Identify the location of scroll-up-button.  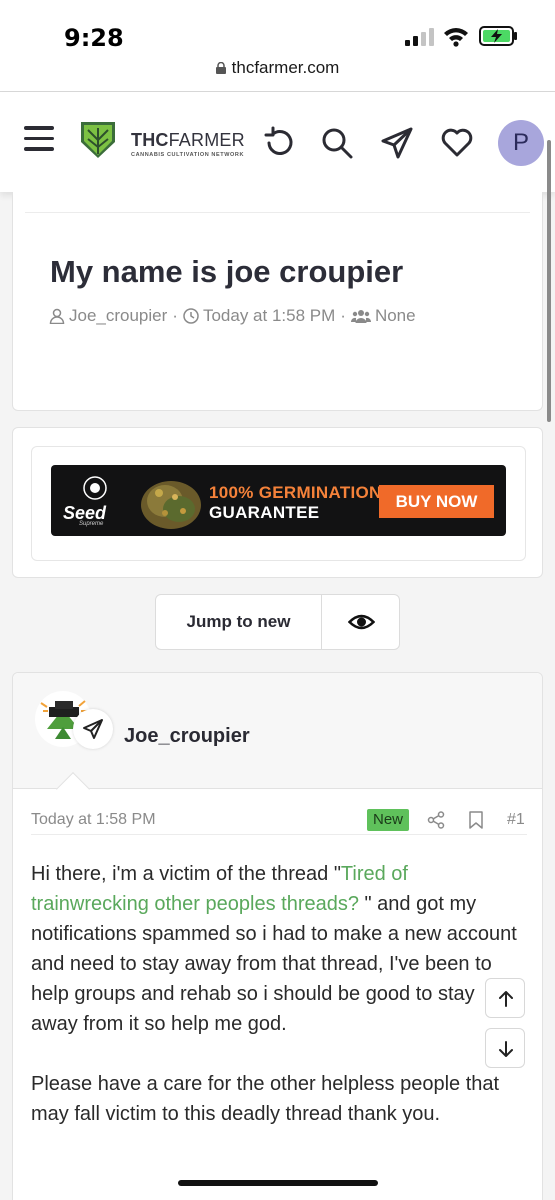
(505, 998).